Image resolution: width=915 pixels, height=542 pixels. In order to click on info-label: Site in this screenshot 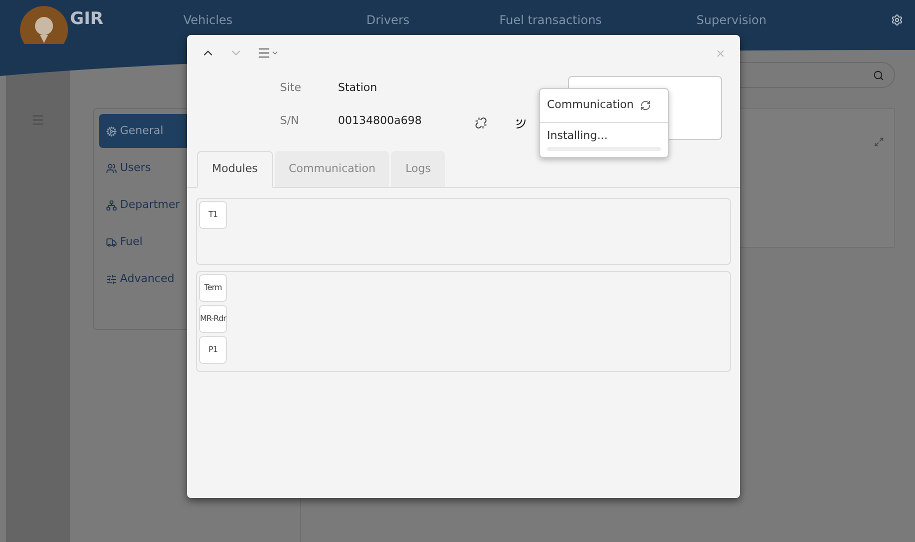, I will do `click(291, 88)`.